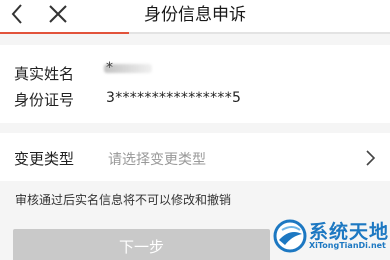 The width and height of the screenshot is (390, 260). I want to click on name-label: 真实姓名, so click(44, 74).